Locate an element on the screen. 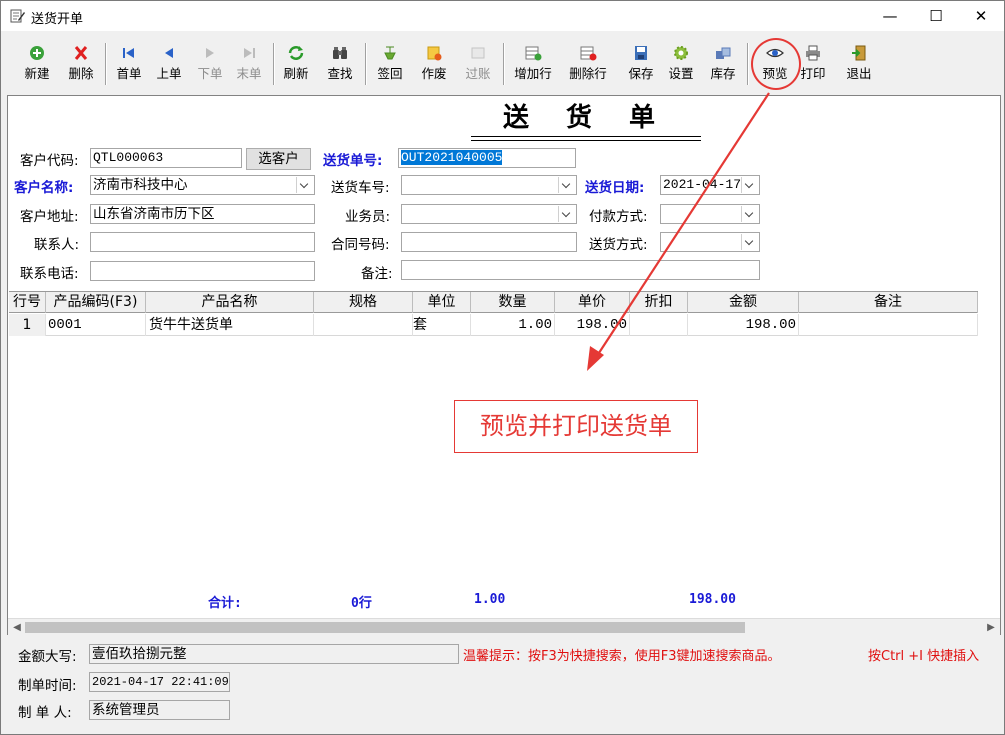 The height and width of the screenshot is (735, 1005). delivery-method-combo is located at coordinates (710, 242).